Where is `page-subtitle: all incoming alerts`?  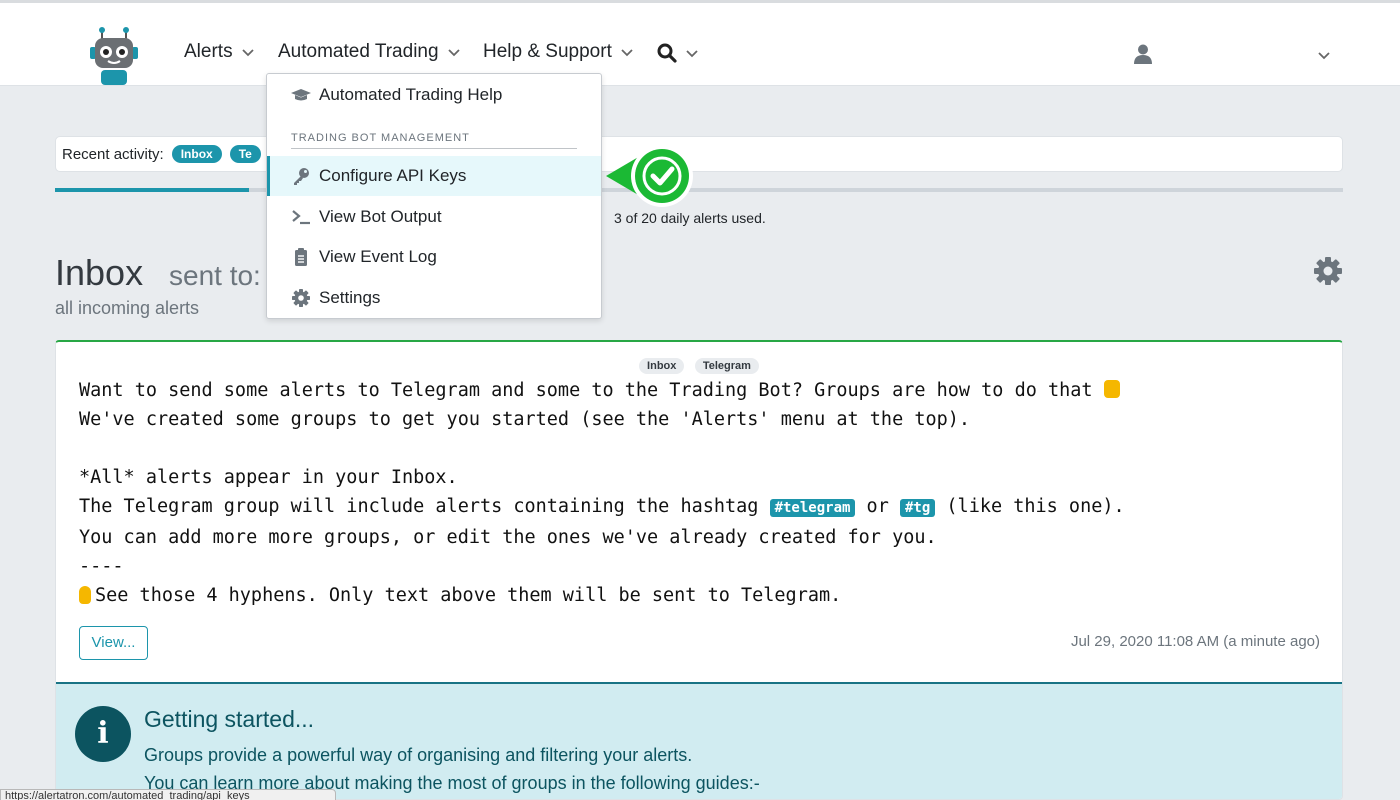 page-subtitle: all incoming alerts is located at coordinates (127, 308).